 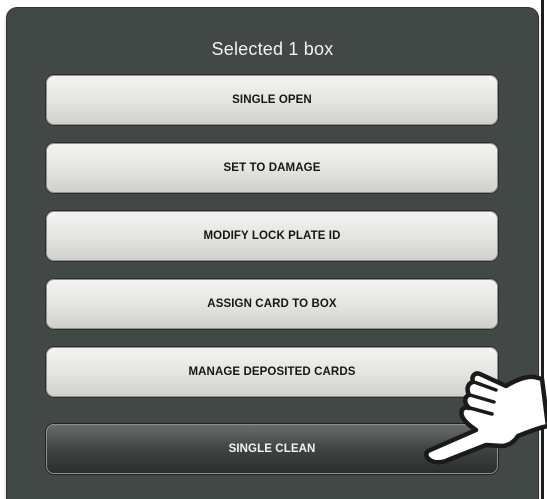 I want to click on modify-lock-plate-id-label: MODIFY LOCK PLATE ID, so click(x=272, y=236).